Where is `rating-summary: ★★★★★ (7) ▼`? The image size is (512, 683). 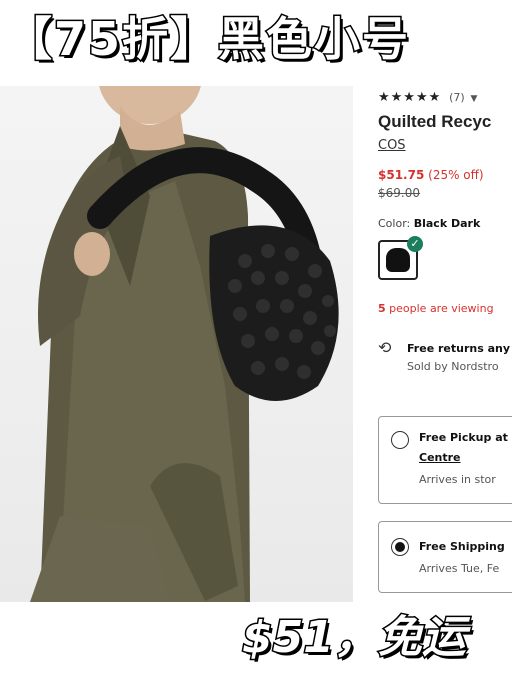 rating-summary: ★★★★★ (7) ▼ is located at coordinates (427, 97).